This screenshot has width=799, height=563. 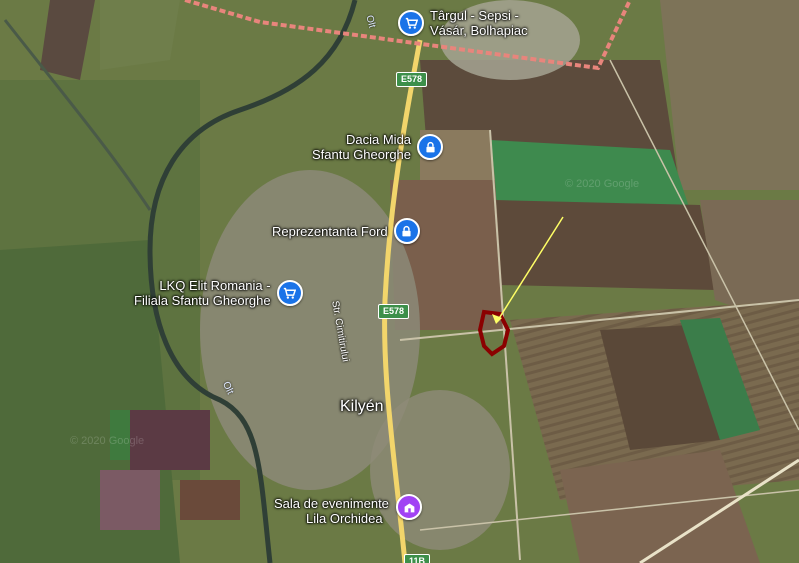 What do you see at coordinates (331, 503) in the screenshot?
I see `poi-label: Sala de evenimente` at bounding box center [331, 503].